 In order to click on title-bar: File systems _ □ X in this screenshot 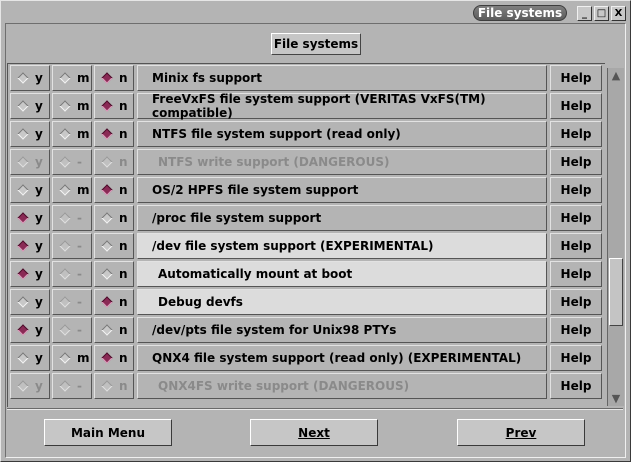, I will do `click(315, 12)`.